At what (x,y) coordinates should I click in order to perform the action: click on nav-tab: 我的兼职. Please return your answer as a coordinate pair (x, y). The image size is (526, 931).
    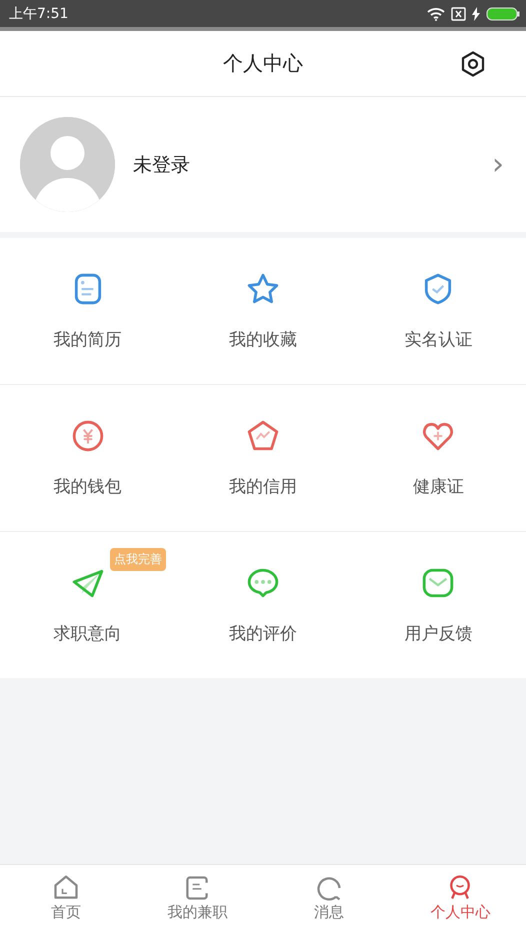
    Looking at the image, I should click on (197, 898).